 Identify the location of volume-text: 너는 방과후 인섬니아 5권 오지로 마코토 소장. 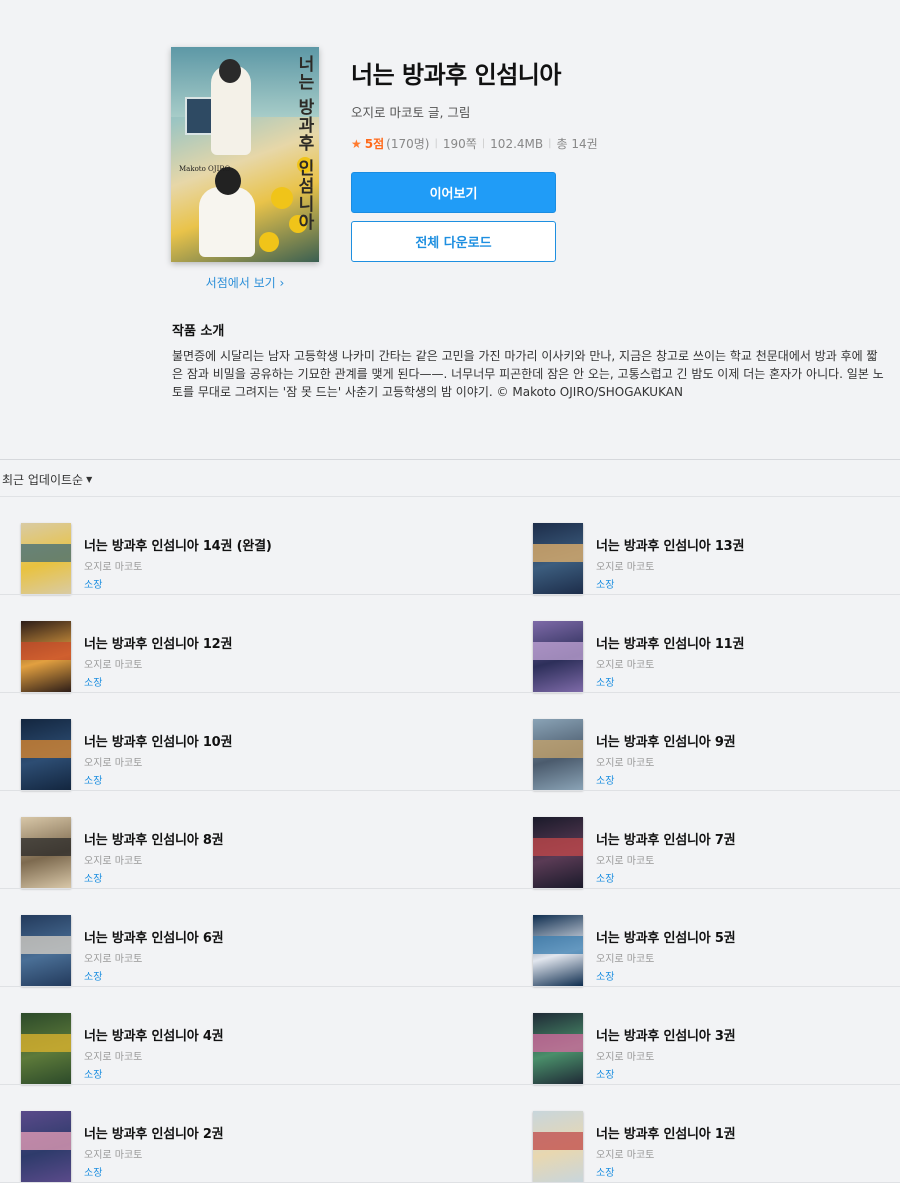
(666, 955).